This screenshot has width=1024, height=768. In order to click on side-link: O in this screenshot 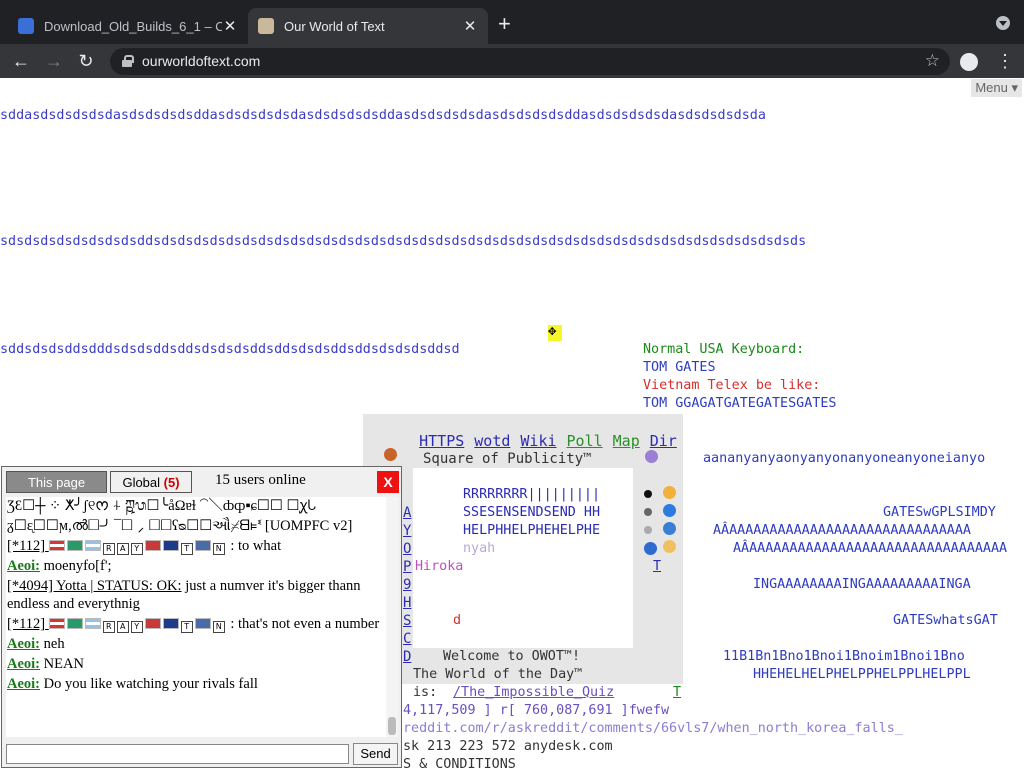, I will do `click(420, 549)`.